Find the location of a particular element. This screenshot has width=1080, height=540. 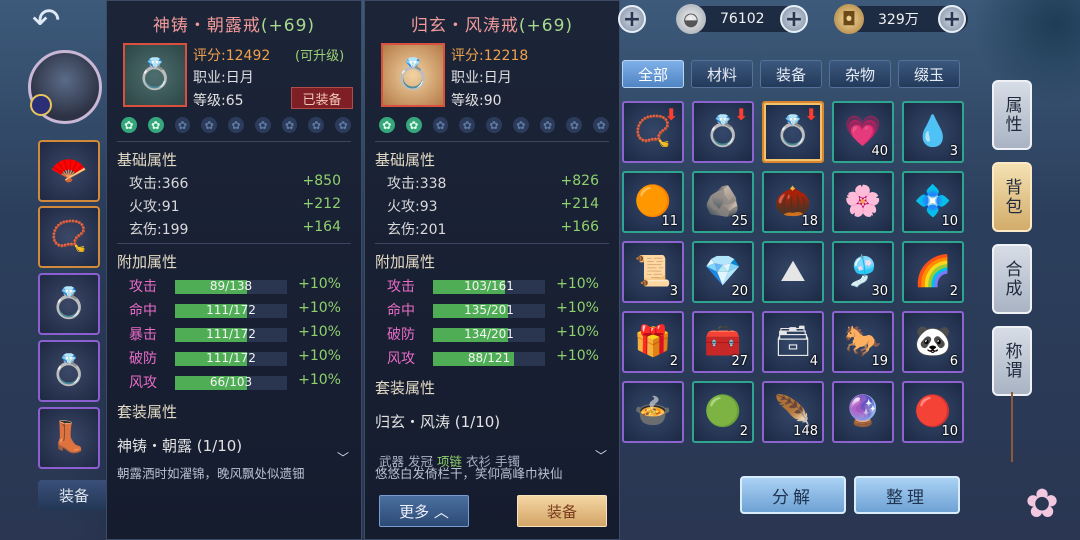

bag-tab: 杂物 is located at coordinates (860, 74).